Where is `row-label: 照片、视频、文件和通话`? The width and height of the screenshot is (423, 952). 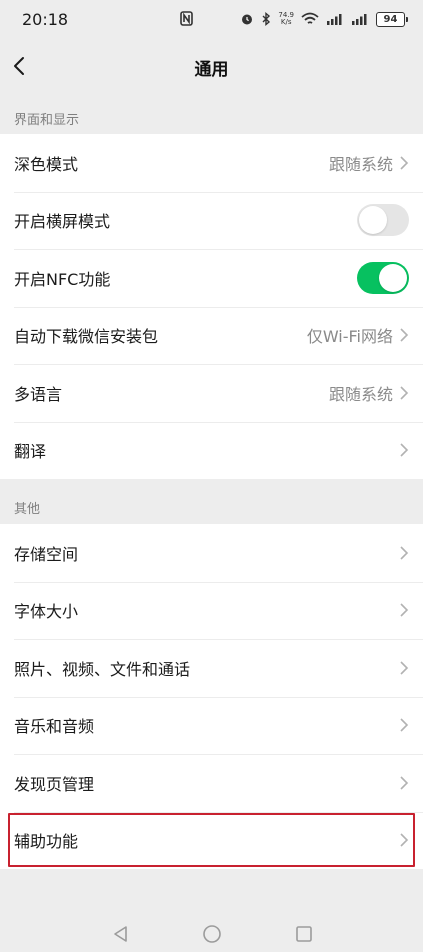
row-label: 照片、视频、文件和通话 is located at coordinates (102, 669).